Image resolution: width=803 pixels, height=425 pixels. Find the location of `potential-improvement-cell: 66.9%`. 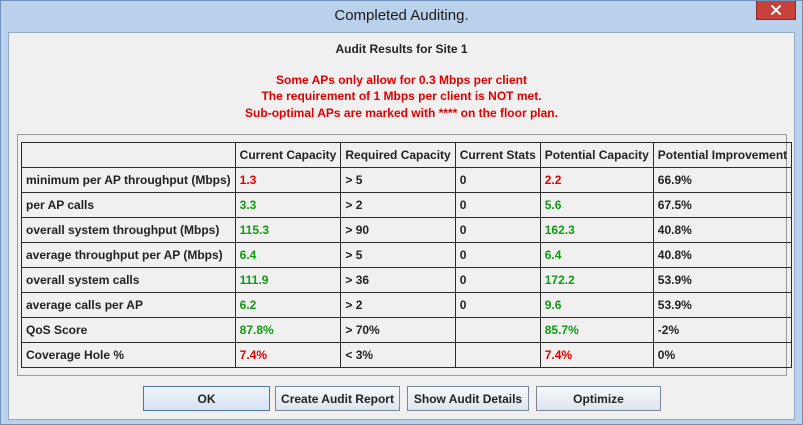

potential-improvement-cell: 66.9% is located at coordinates (722, 180).